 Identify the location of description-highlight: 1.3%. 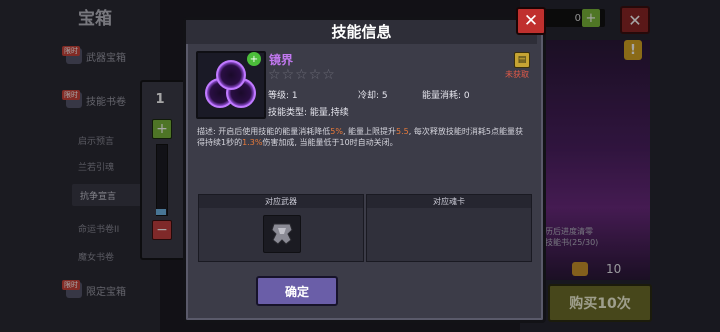
(252, 142).